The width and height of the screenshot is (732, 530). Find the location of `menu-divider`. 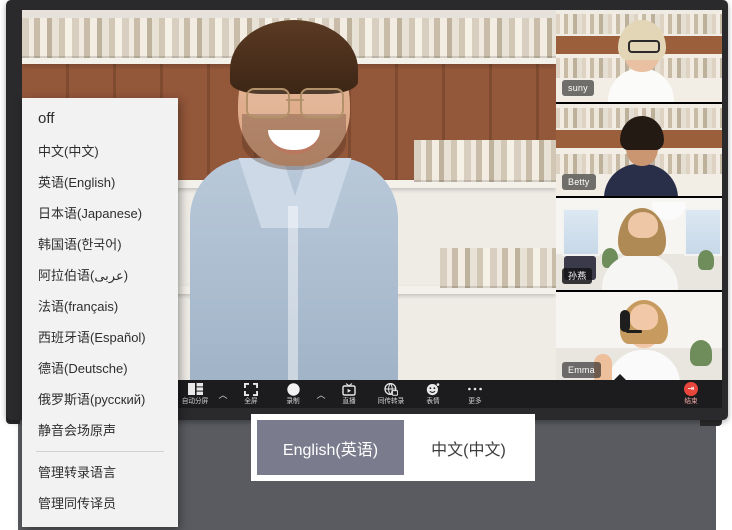

menu-divider is located at coordinates (100, 451).